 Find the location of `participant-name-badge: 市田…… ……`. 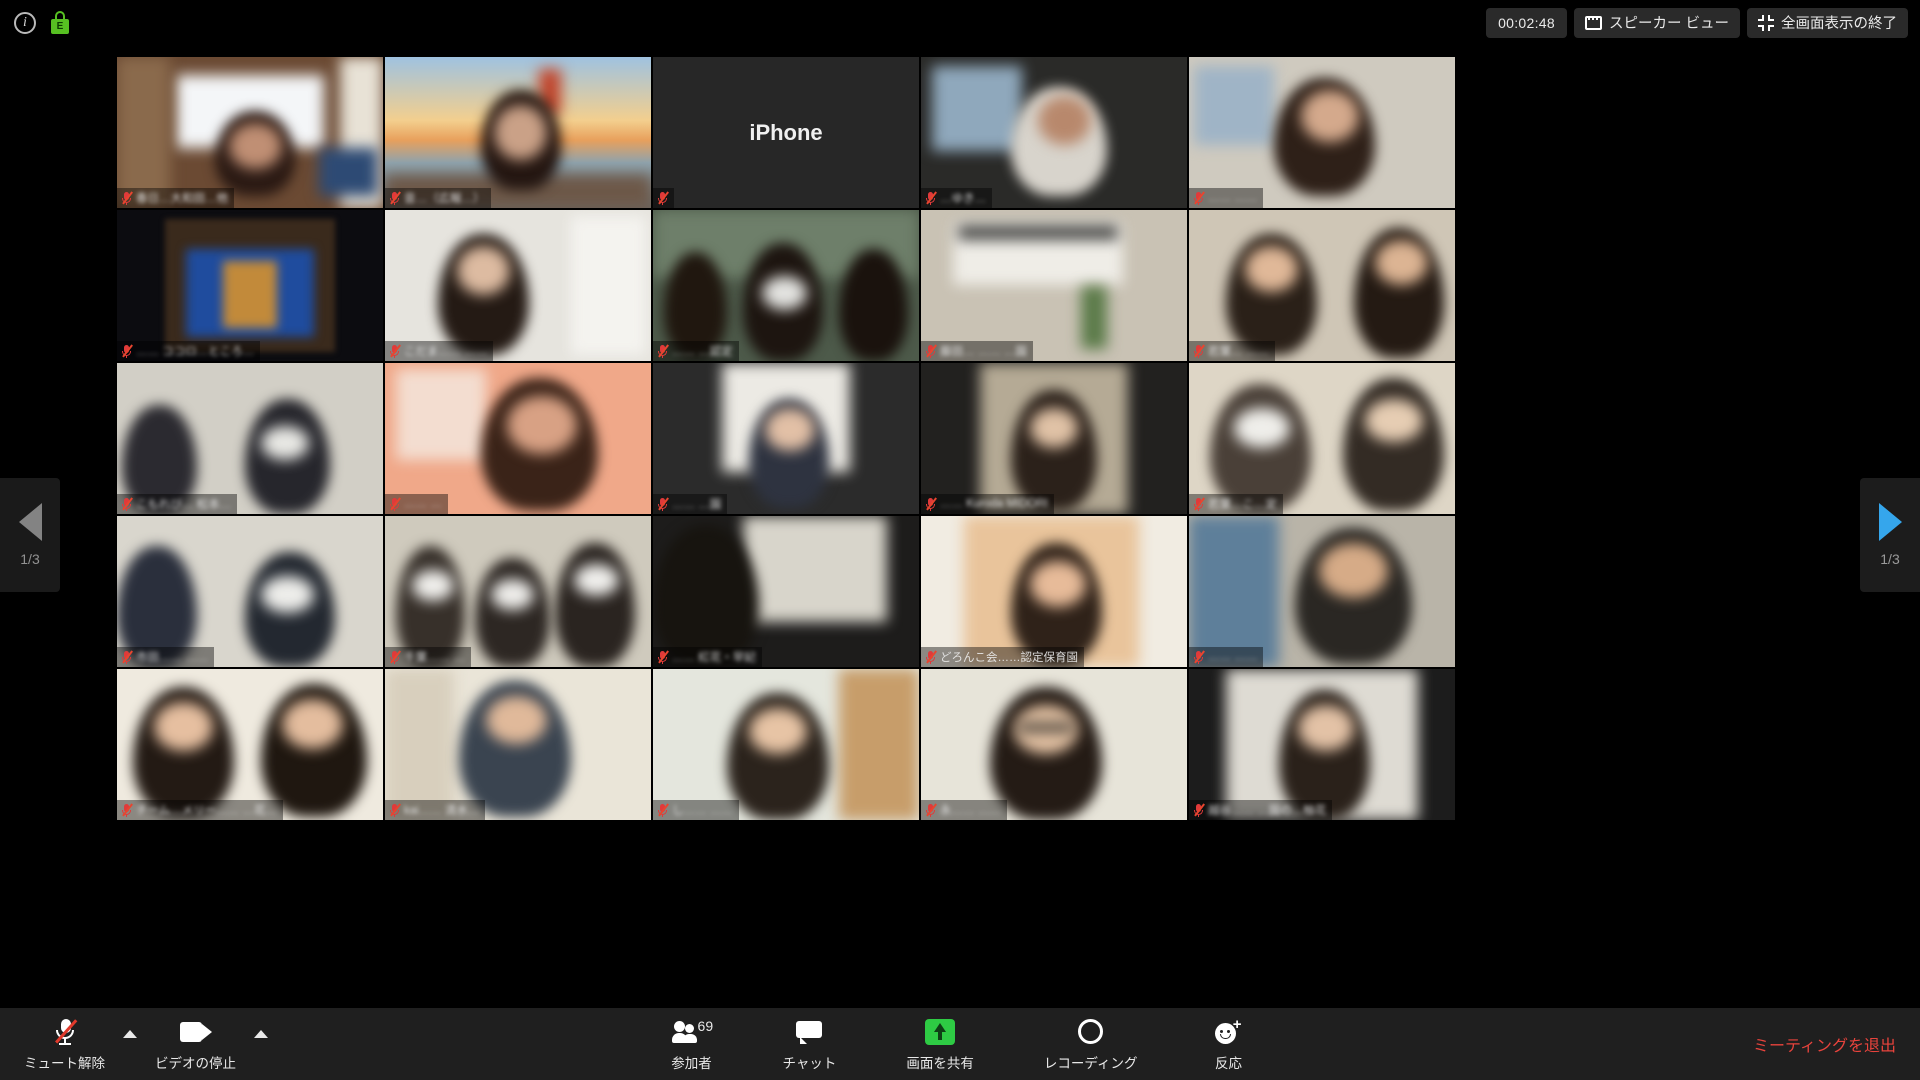

participant-name-badge: 市田…… …… is located at coordinates (166, 657).